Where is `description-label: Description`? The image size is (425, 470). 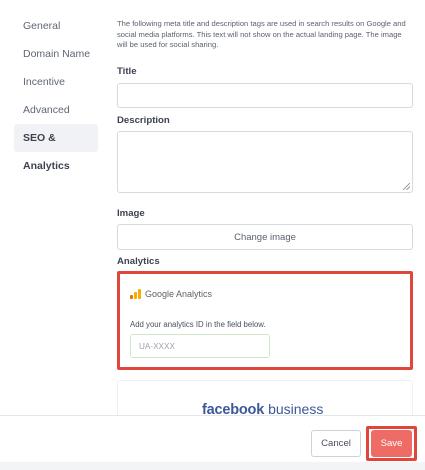 description-label: Description is located at coordinates (143, 120).